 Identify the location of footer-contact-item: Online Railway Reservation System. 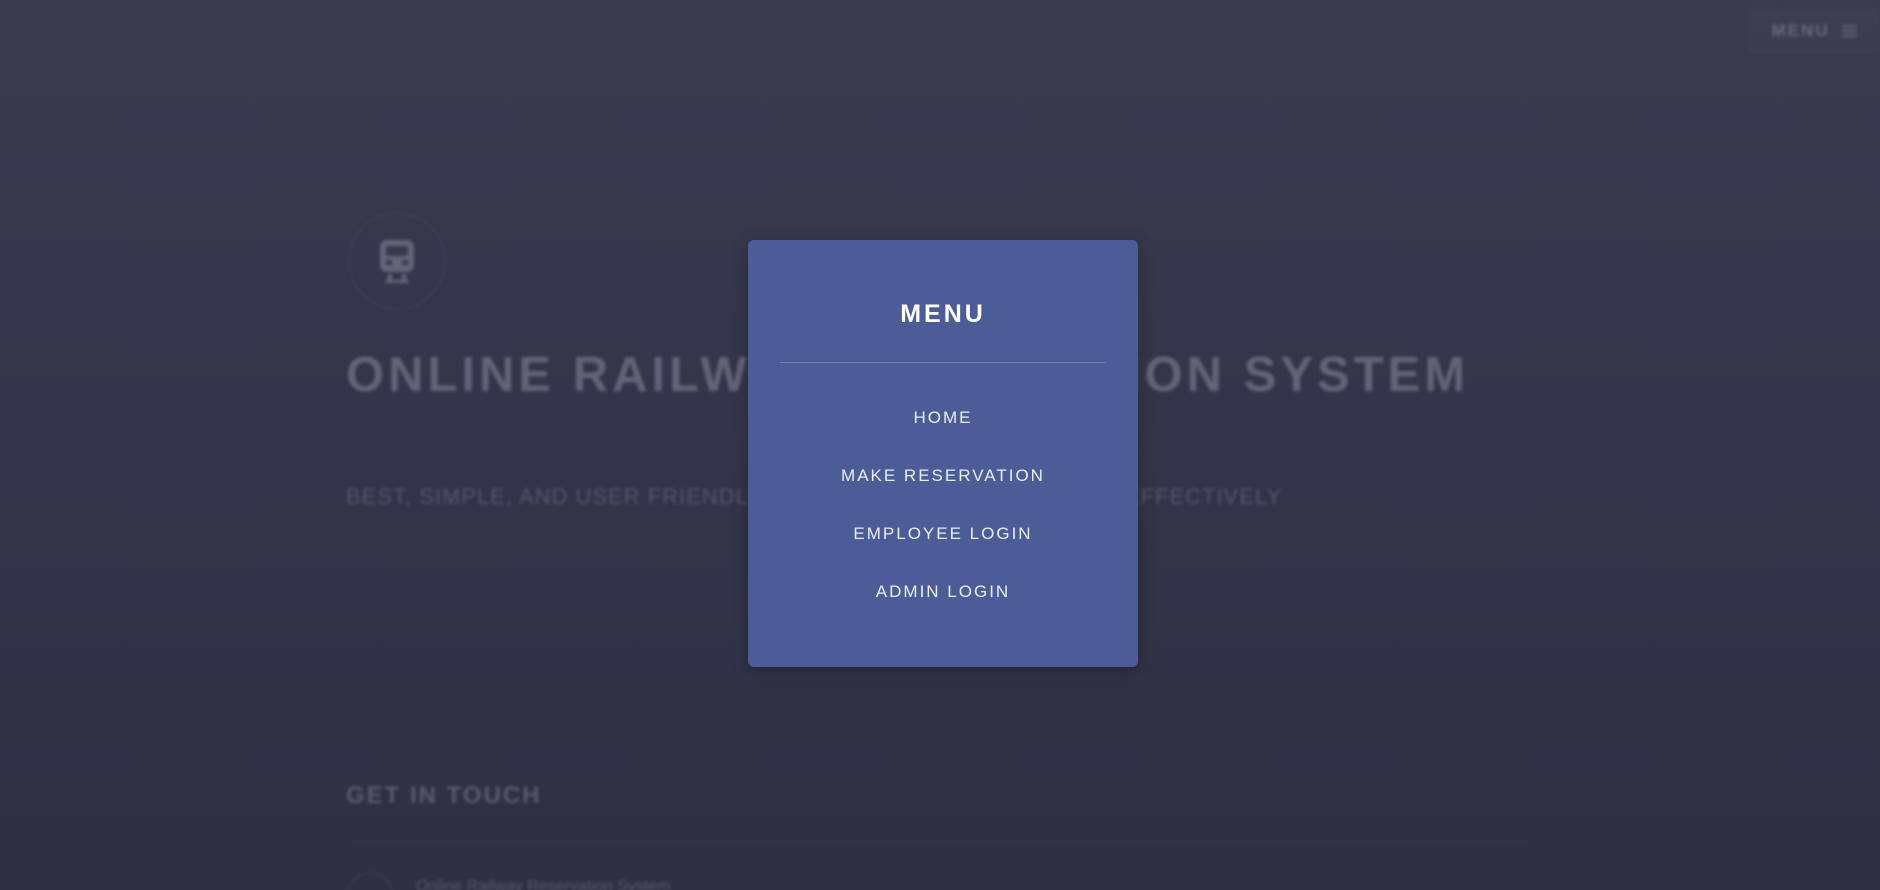
(543, 884).